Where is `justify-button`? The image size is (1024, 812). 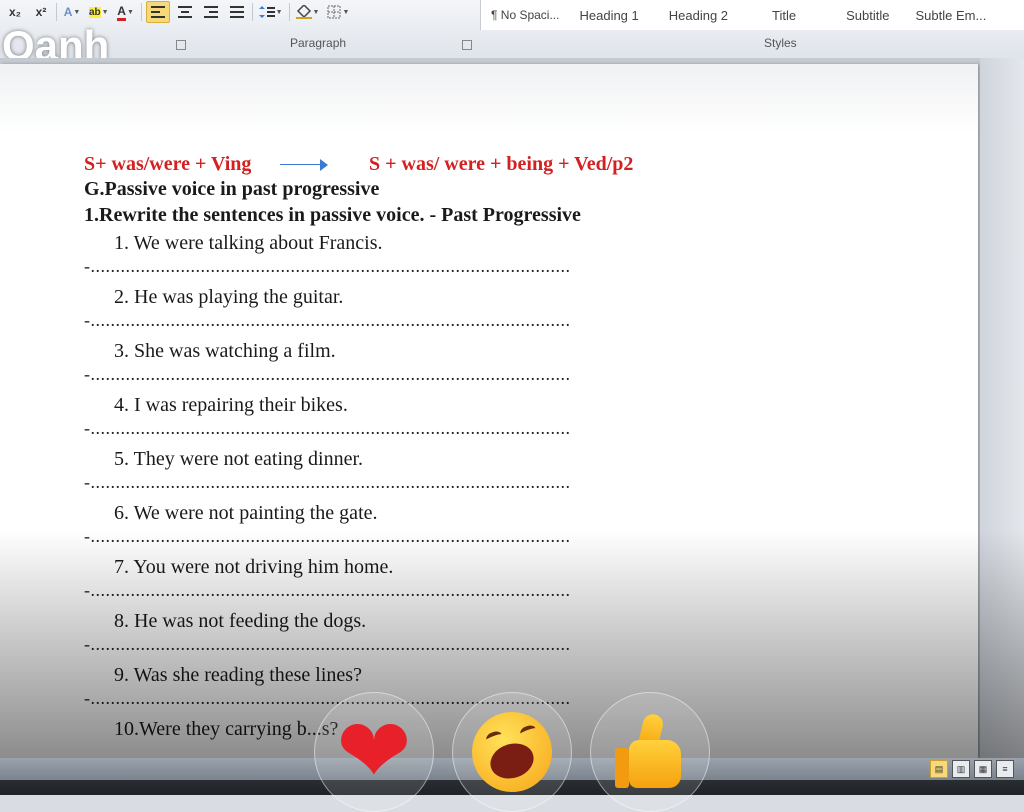 justify-button is located at coordinates (237, 12).